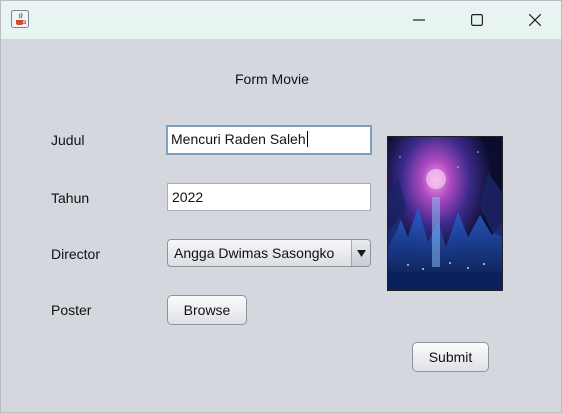 This screenshot has height=413, width=562. Describe the element at coordinates (450, 357) in the screenshot. I see `submit-button: Submit` at that location.